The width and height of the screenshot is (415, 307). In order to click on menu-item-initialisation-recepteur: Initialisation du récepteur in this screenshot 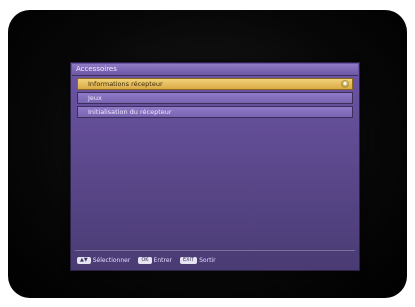, I will do `click(215, 112)`.